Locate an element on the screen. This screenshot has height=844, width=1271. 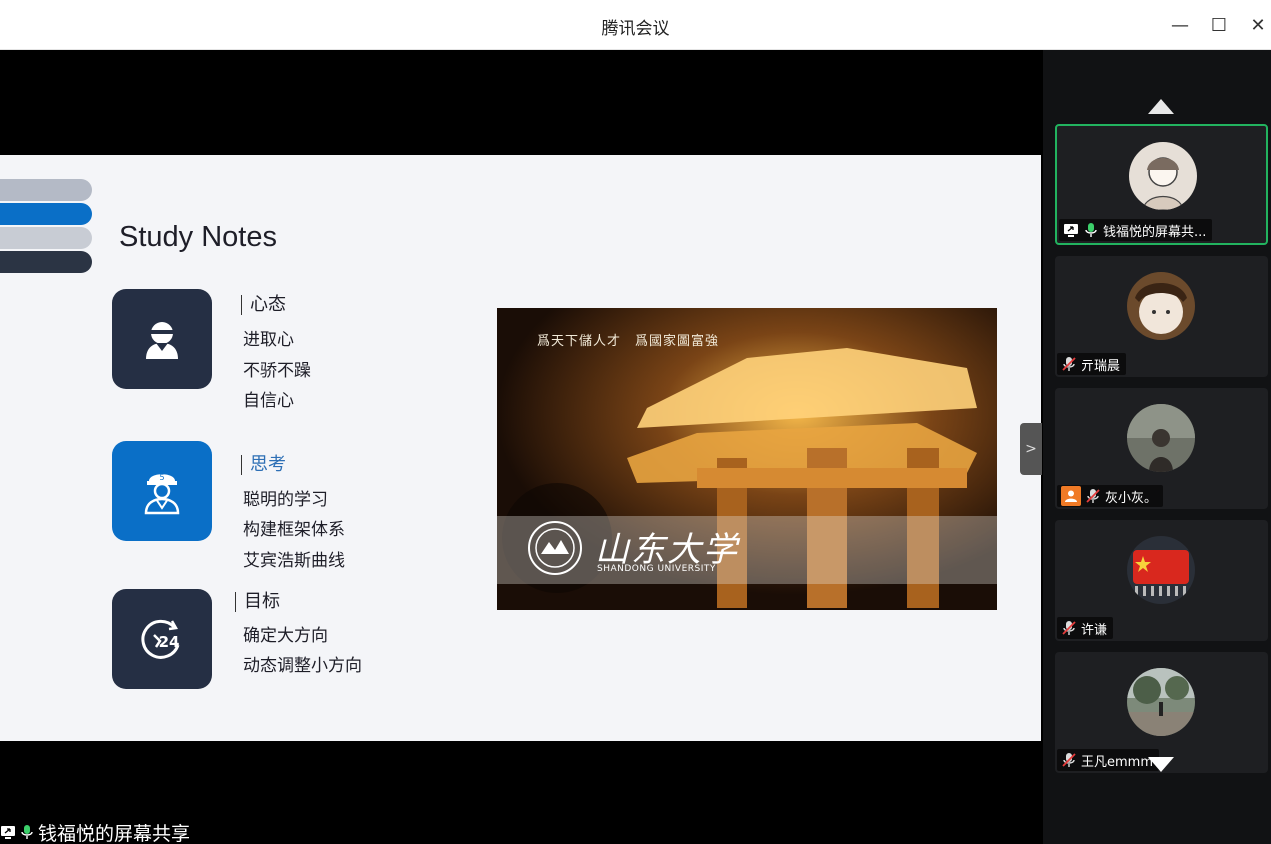
close-button: ✕ is located at coordinates (1258, 25).